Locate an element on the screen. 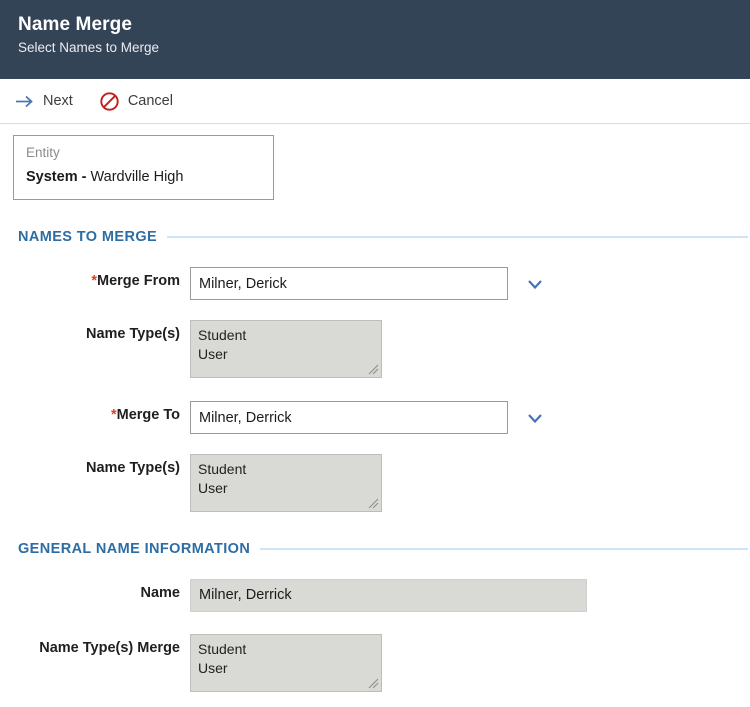 The image size is (750, 707). page-title: Name Merge is located at coordinates (75, 24).